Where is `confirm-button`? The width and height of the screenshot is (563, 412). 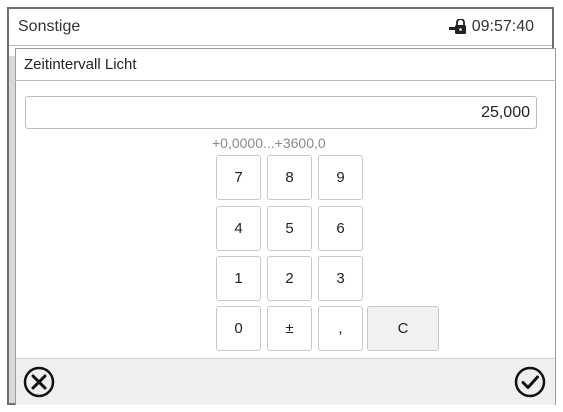
confirm-button is located at coordinates (530, 382).